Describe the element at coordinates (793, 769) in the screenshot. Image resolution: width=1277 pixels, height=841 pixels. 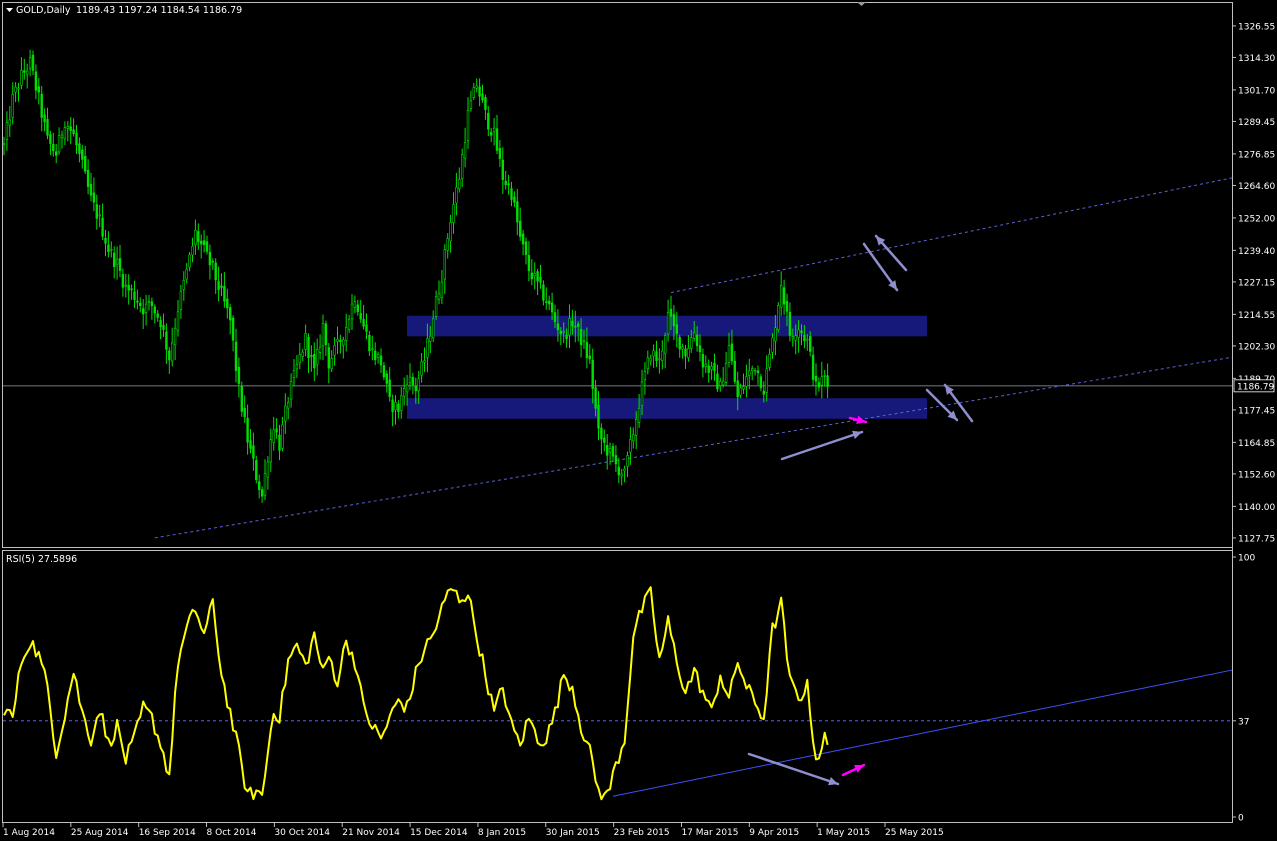
I see `arrow-shaft` at that location.